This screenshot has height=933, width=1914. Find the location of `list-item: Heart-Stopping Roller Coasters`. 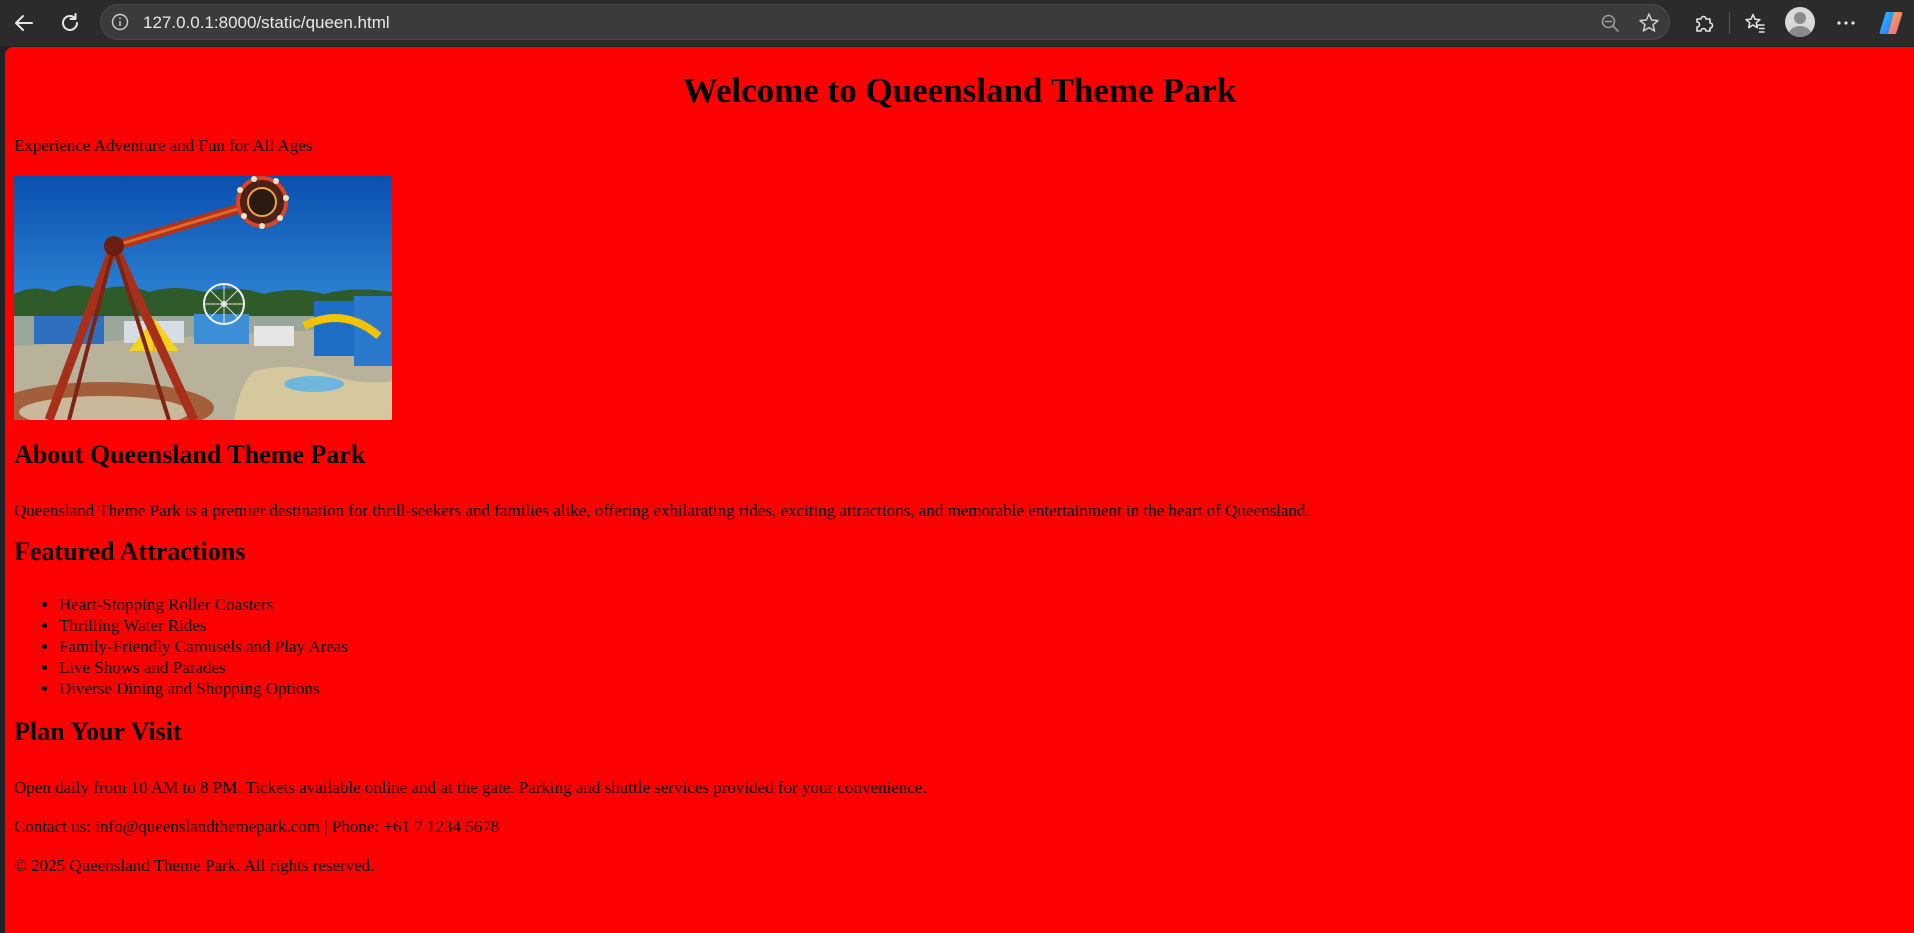

list-item: Heart-Stopping Roller Coasters is located at coordinates (203, 604).